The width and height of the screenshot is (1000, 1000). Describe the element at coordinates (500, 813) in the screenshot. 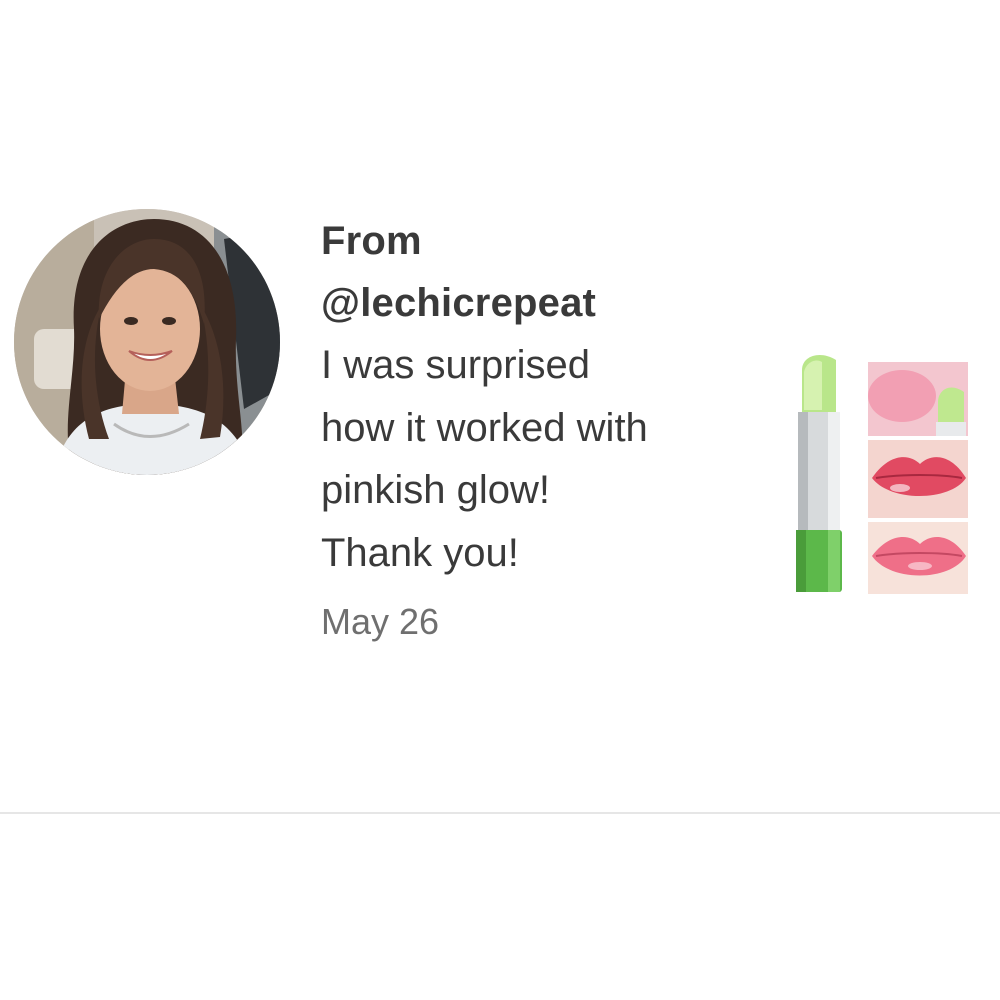

I see `divider` at that location.